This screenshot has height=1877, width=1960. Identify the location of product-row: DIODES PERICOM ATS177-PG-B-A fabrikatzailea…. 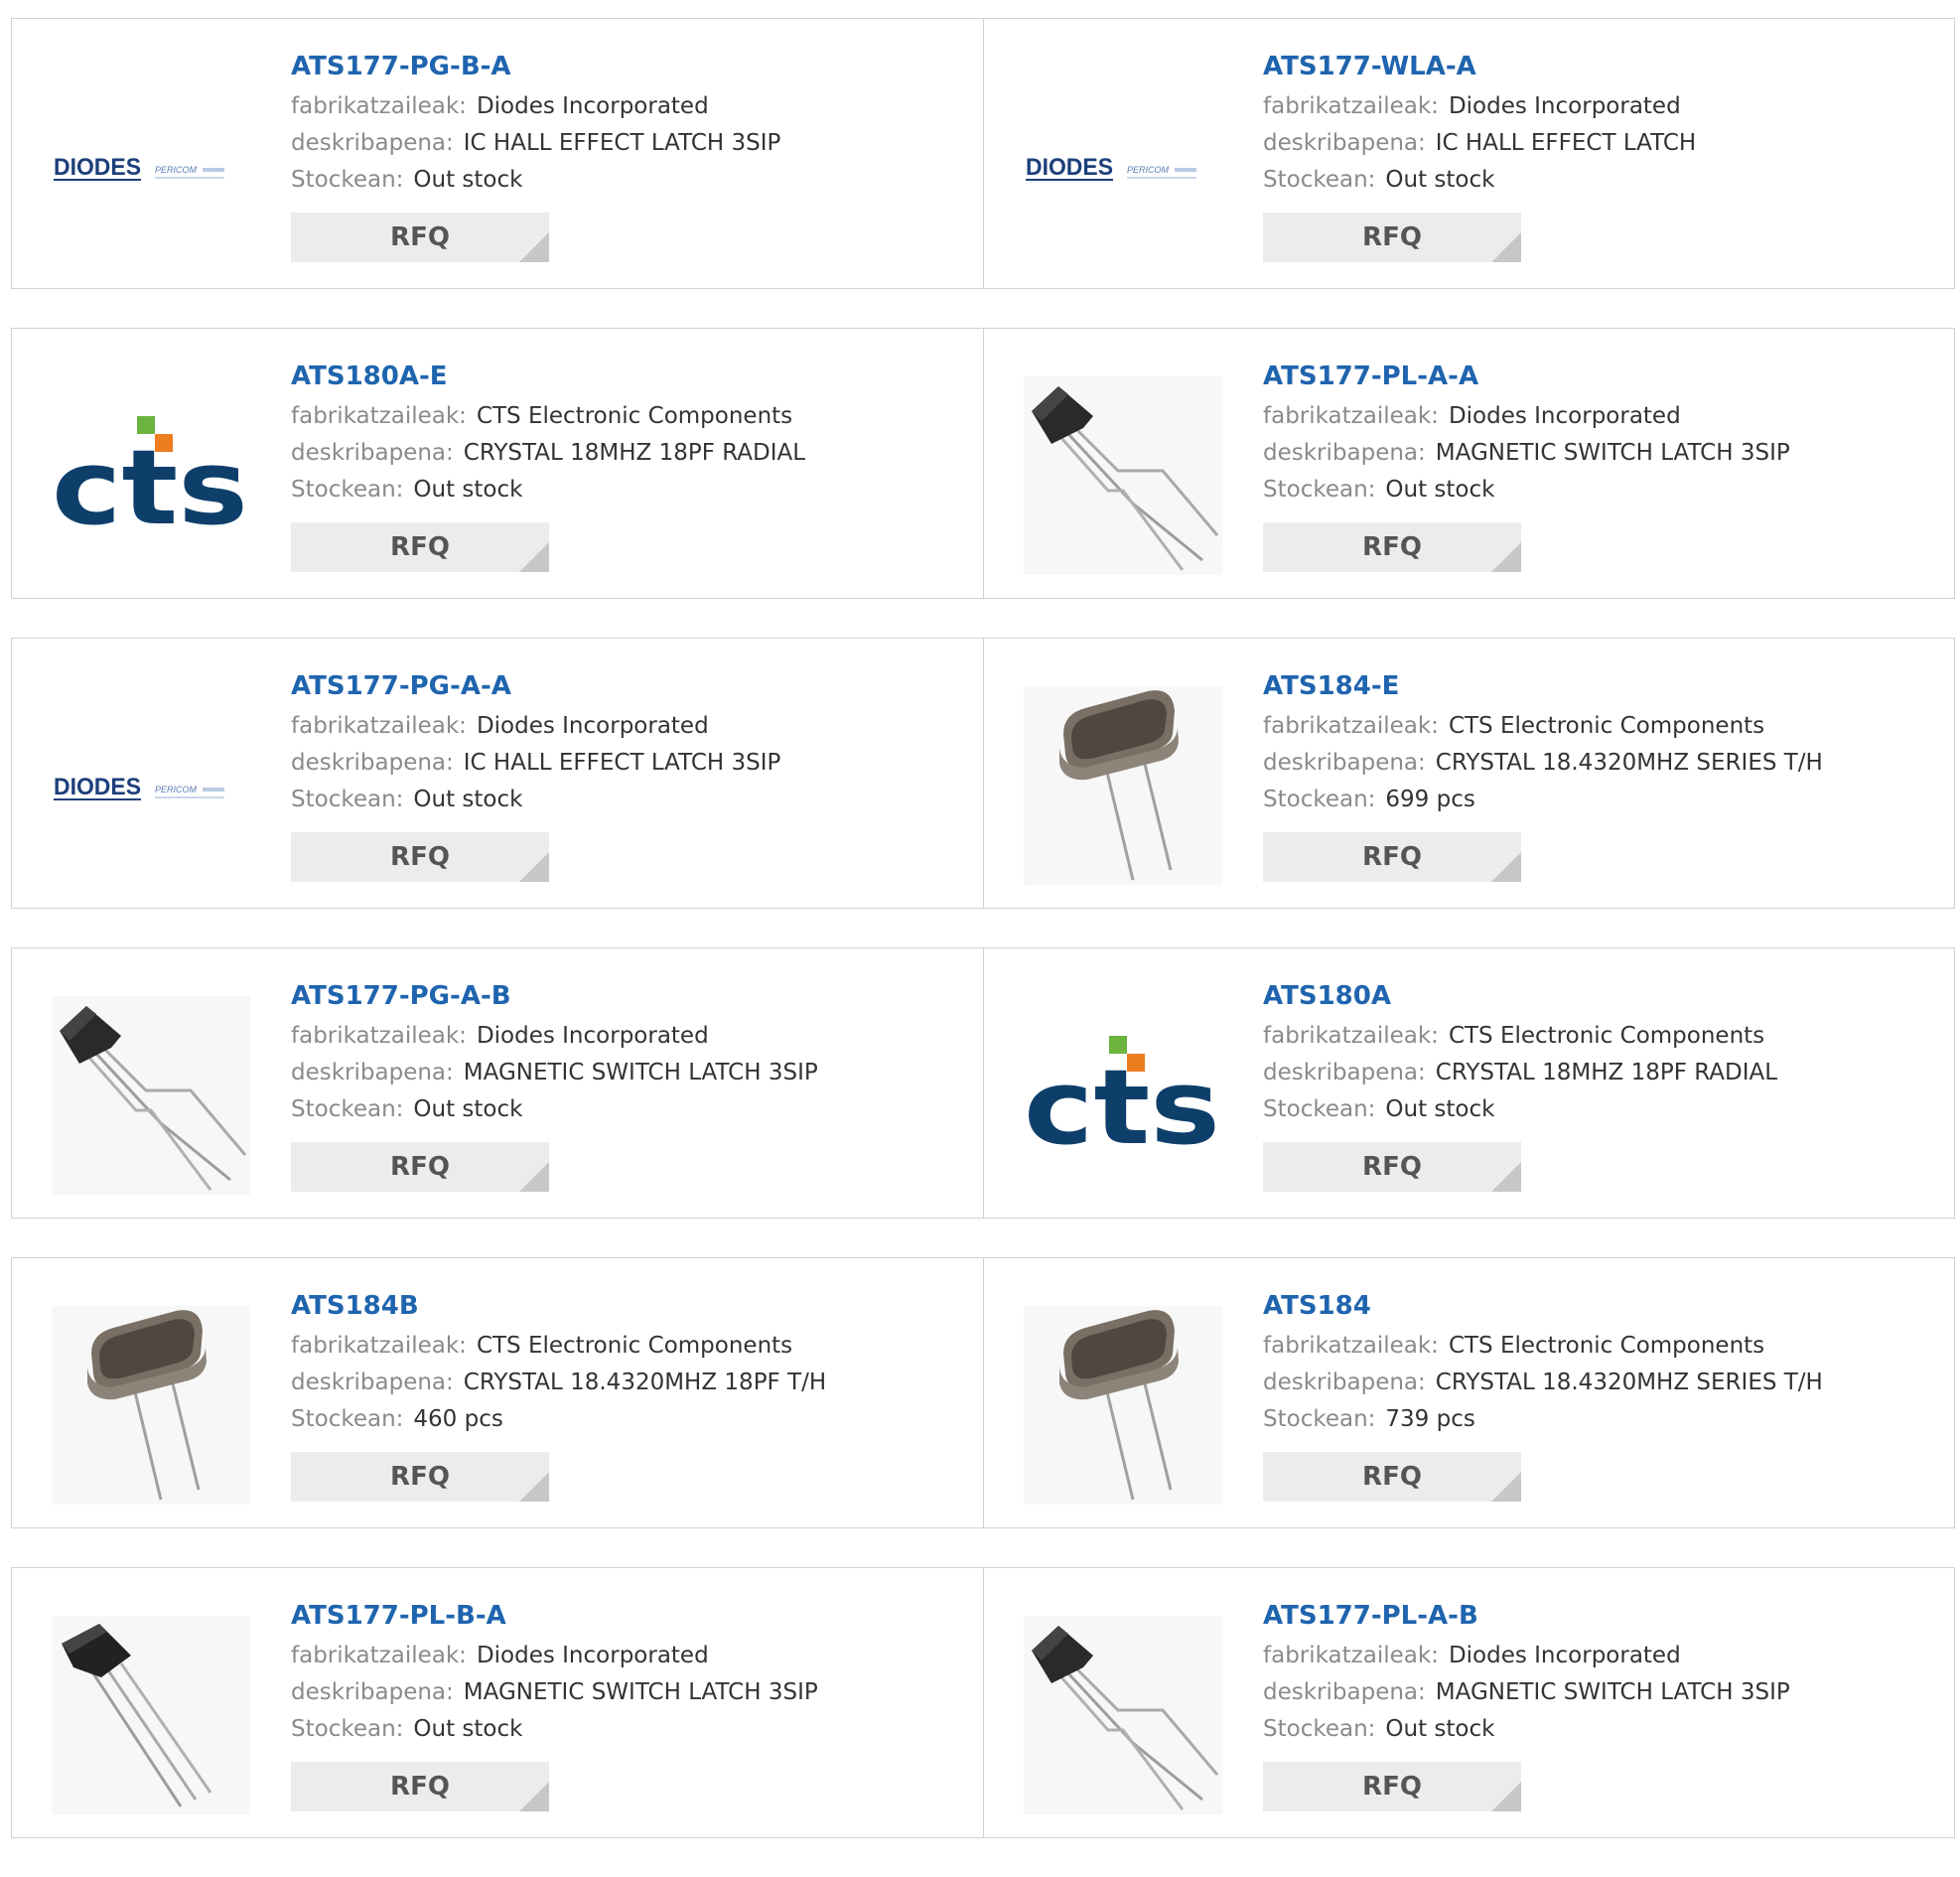
(983, 153).